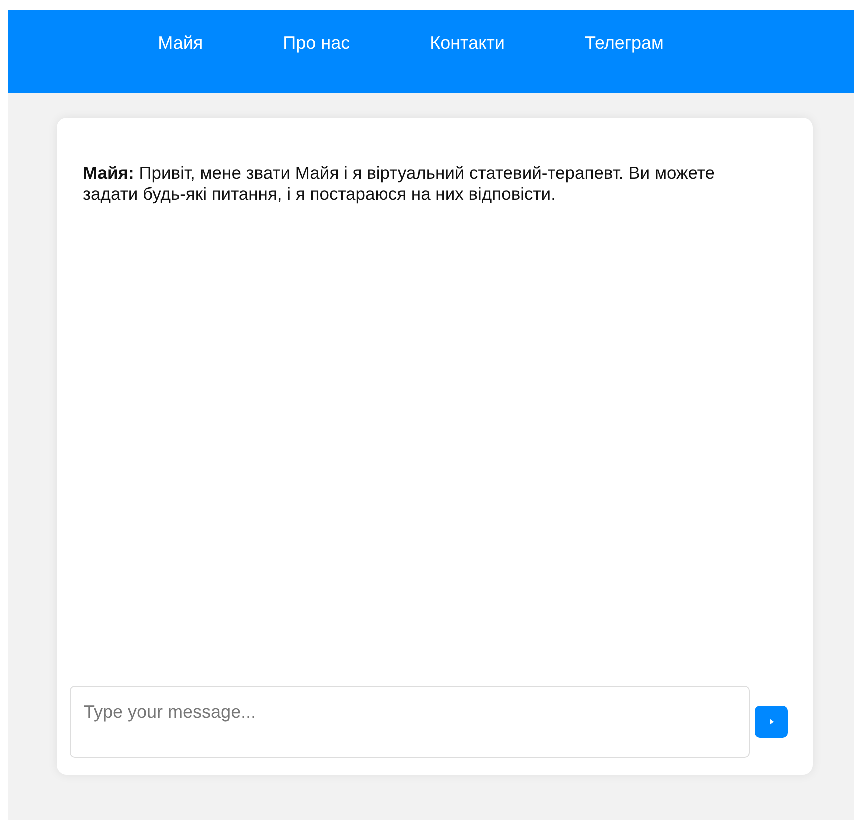  Describe the element at coordinates (399, 184) in the screenshot. I see `chat-message: Майя: Привіт, мене звати Майя і я віртуальний статевий-терапевт. Ви можете задати будь-які питання, і я постараюся на них відповісти.` at that location.